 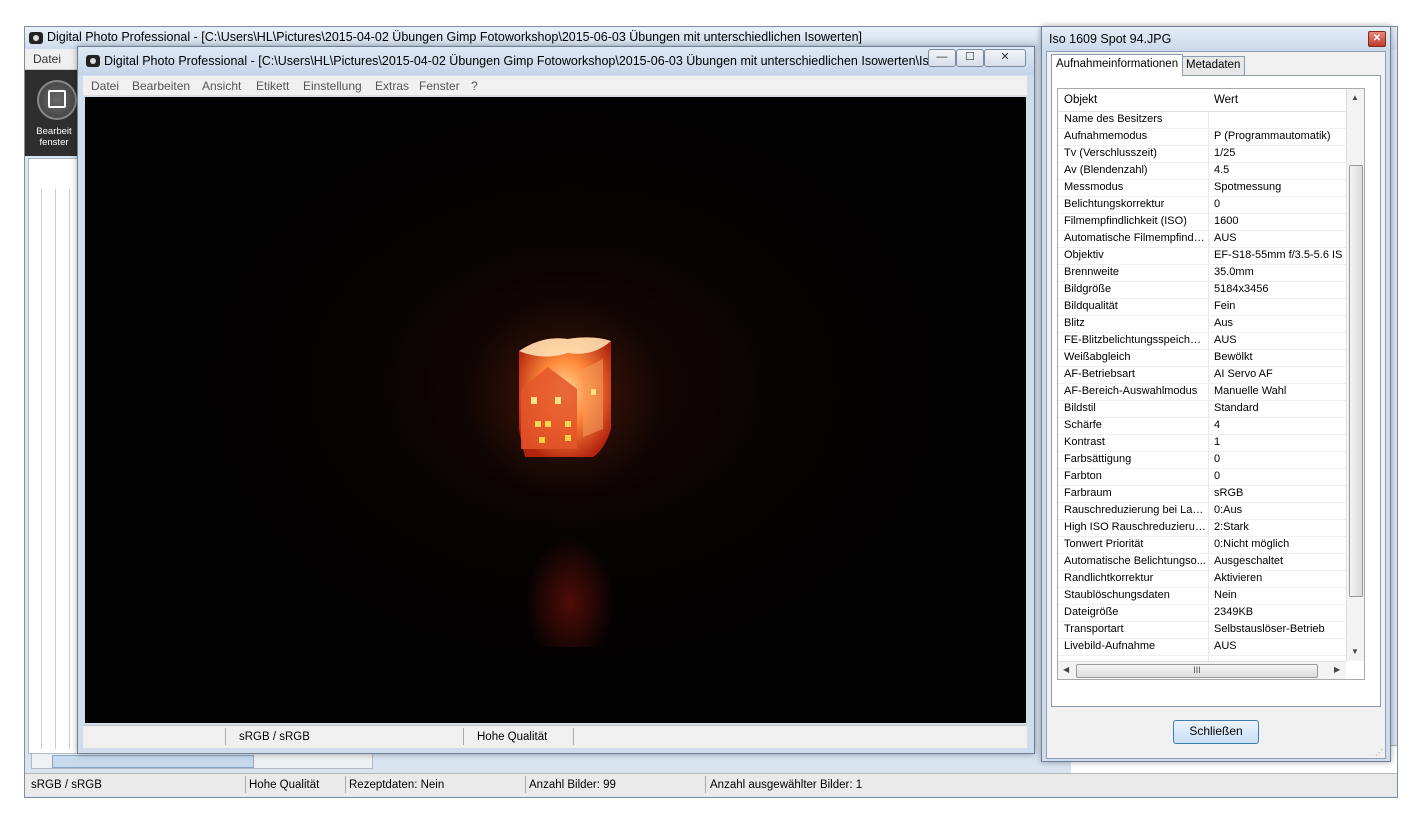 I want to click on property-row: Tv (Verschlusszeit) 1/25, so click(x=1202, y=154).